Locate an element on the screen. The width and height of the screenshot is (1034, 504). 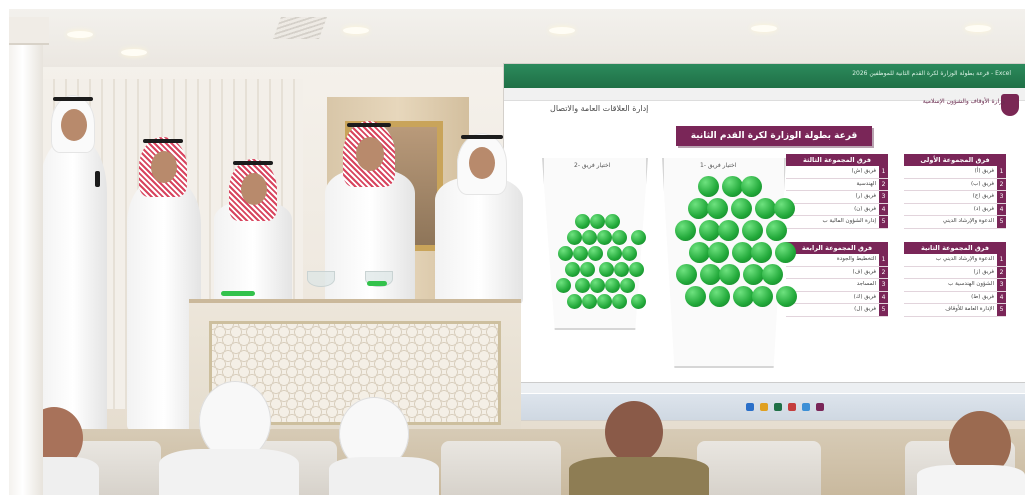
group-row: 1 الدعوة والإرشاد الديني ب is located at coordinates (955, 260).